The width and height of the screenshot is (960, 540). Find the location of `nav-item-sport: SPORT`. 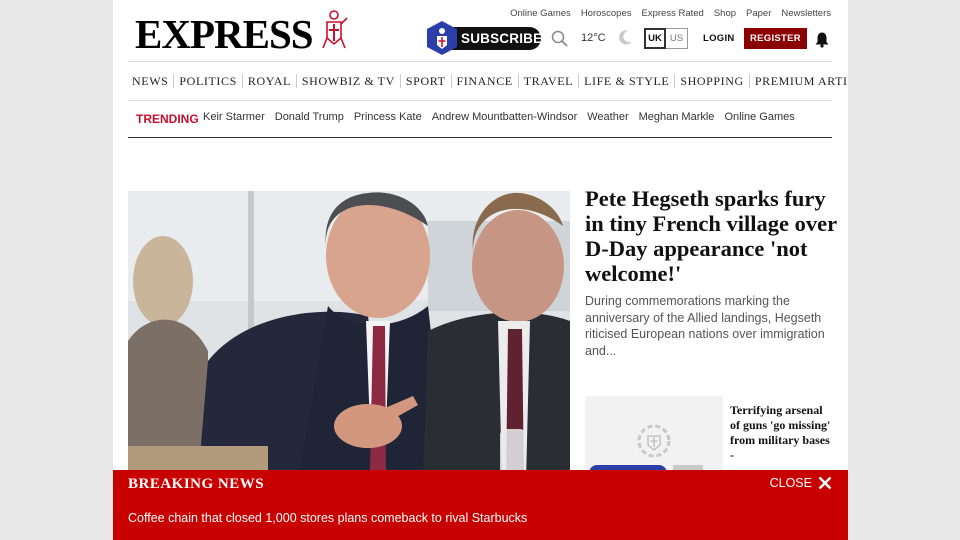

nav-item-sport: SPORT is located at coordinates (426, 81).